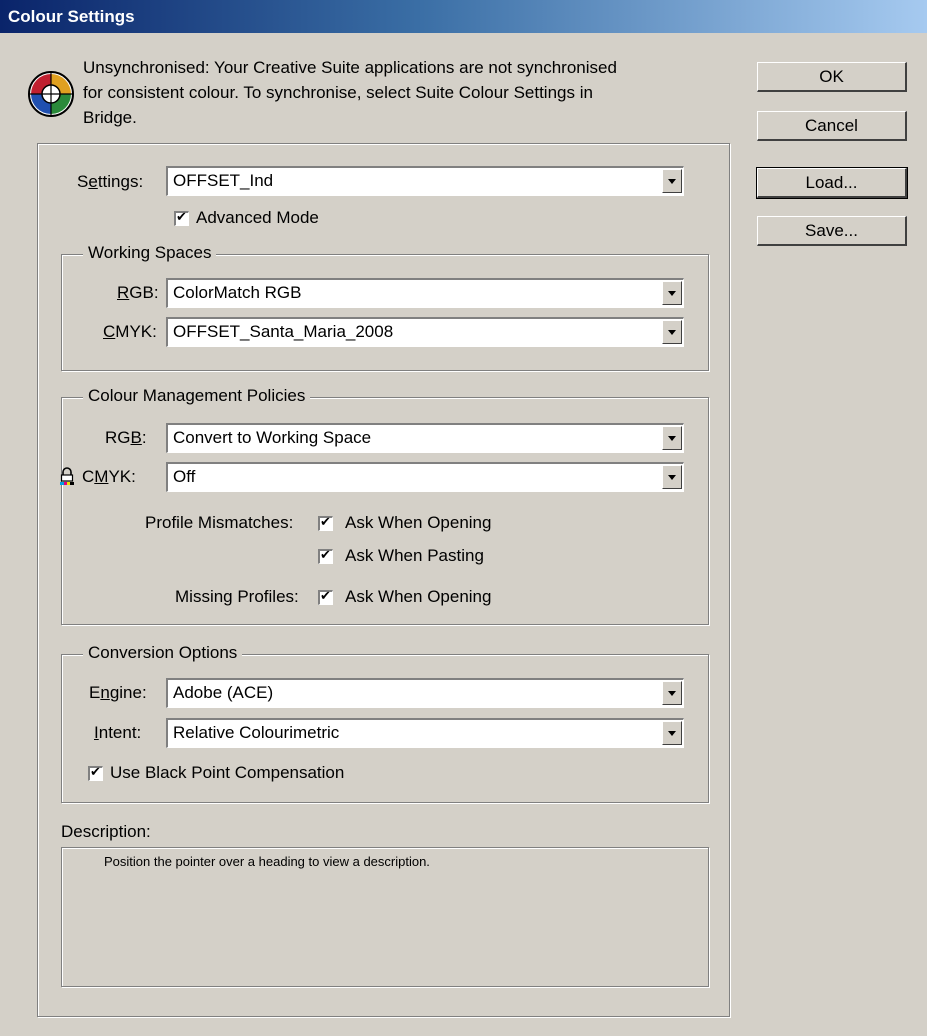 This screenshot has height=1036, width=927. I want to click on sync-message-line3: Bridge., so click(110, 117).